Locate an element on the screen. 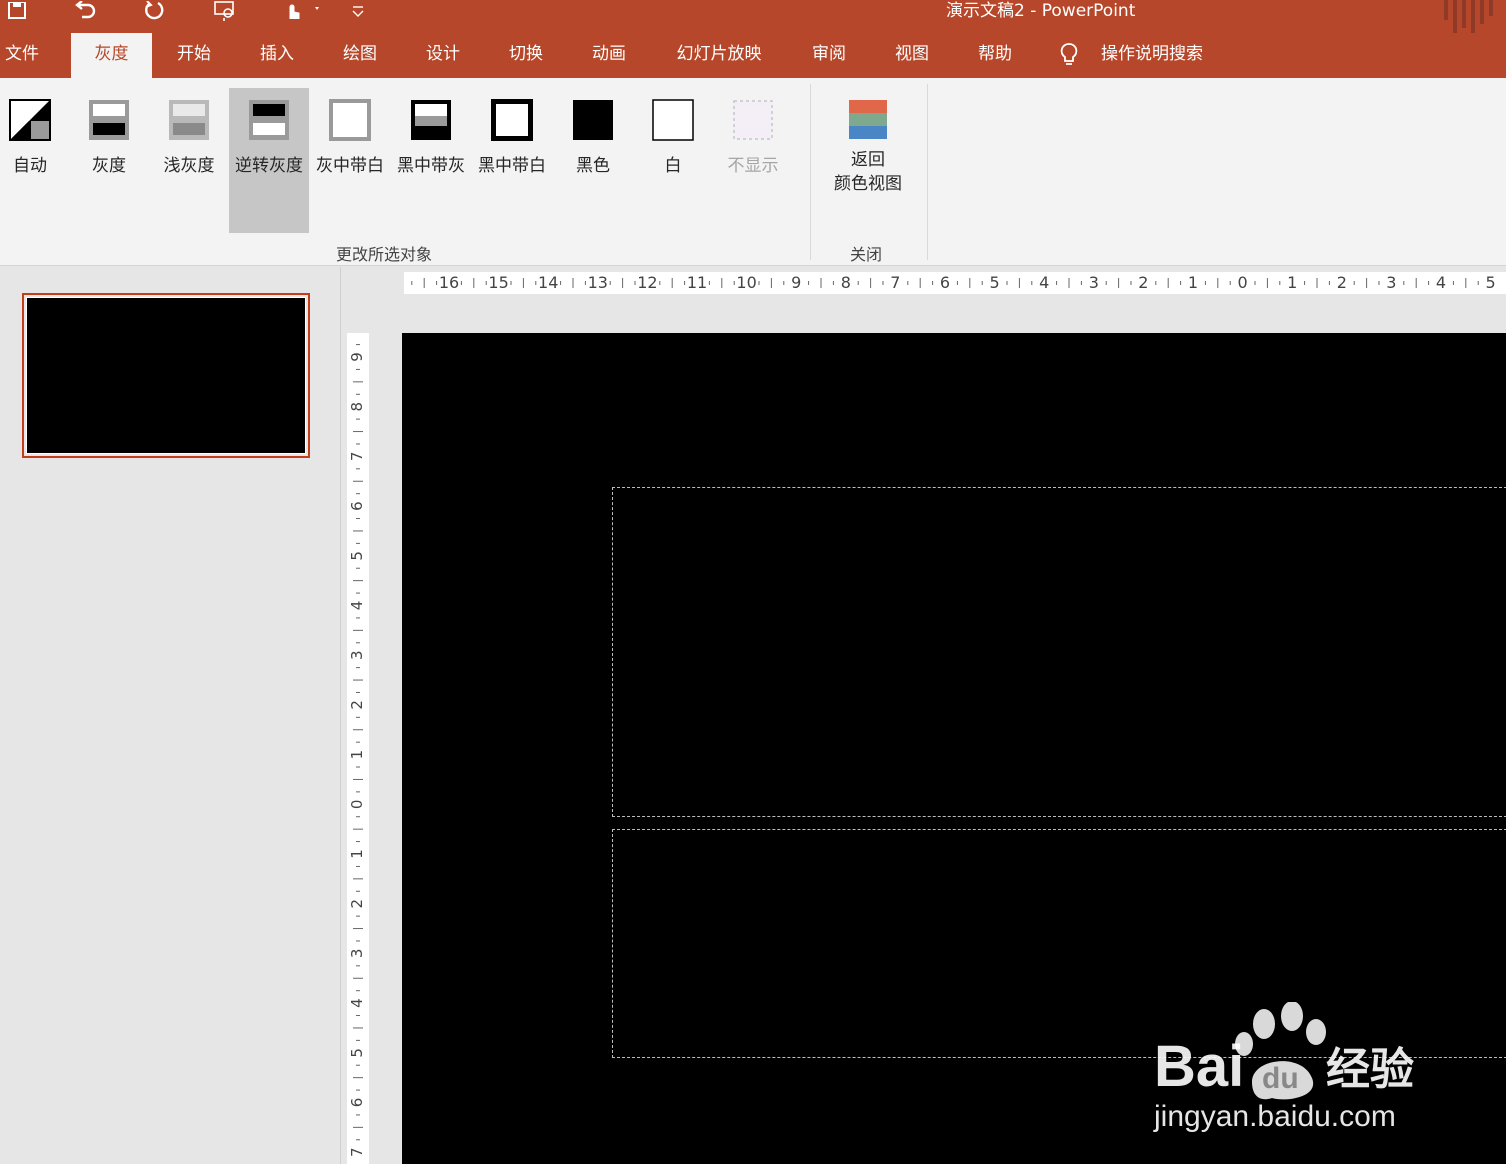  auto-label: 自动 is located at coordinates (30, 166).